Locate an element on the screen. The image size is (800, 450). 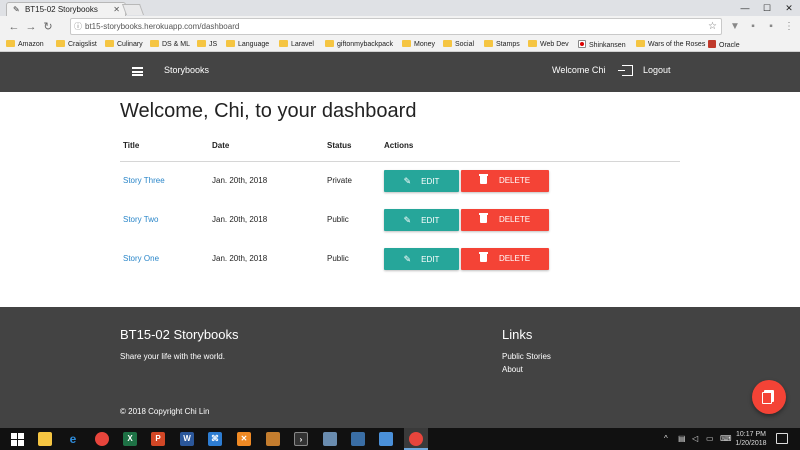
keyboard-icon: ⌨ is located at coordinates (726, 439).